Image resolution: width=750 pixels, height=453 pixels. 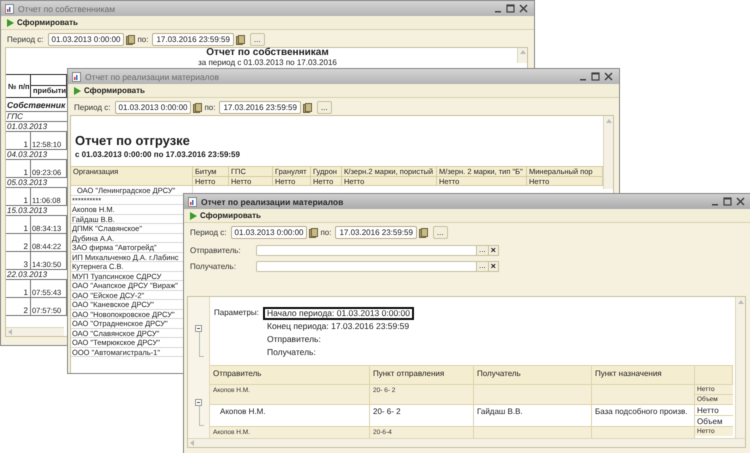 I want to click on parameters-label: Параметры:, so click(x=237, y=313).